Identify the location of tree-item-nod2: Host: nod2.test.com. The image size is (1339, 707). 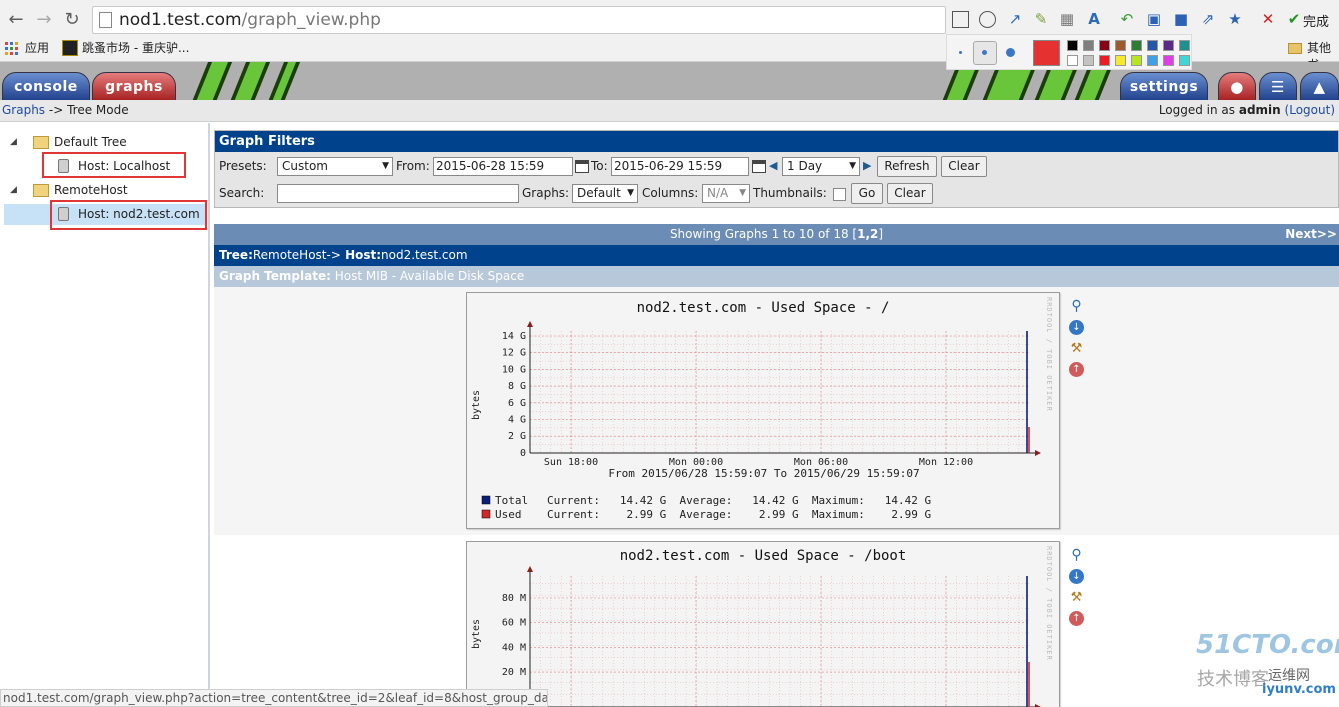
(139, 214).